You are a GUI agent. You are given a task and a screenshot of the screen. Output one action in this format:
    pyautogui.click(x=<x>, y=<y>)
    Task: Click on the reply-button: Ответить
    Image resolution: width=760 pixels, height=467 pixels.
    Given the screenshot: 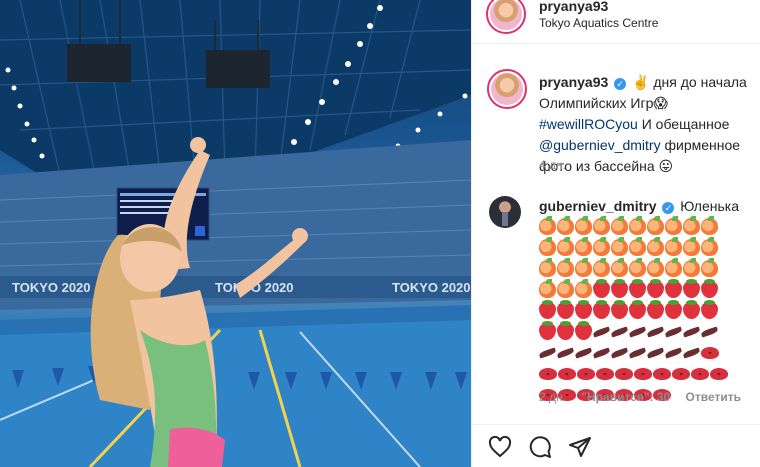 What is the action you would take?
    pyautogui.click(x=713, y=397)
    